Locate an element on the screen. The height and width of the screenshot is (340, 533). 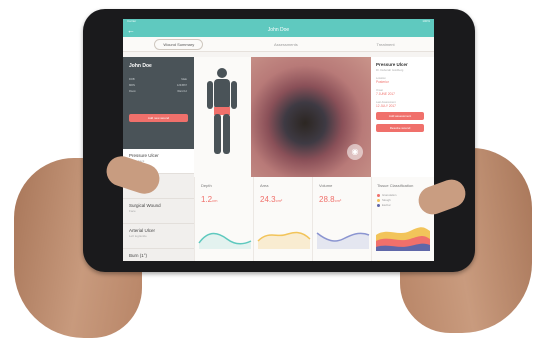
legend-label: Granulation is located at coordinates (389, 195).